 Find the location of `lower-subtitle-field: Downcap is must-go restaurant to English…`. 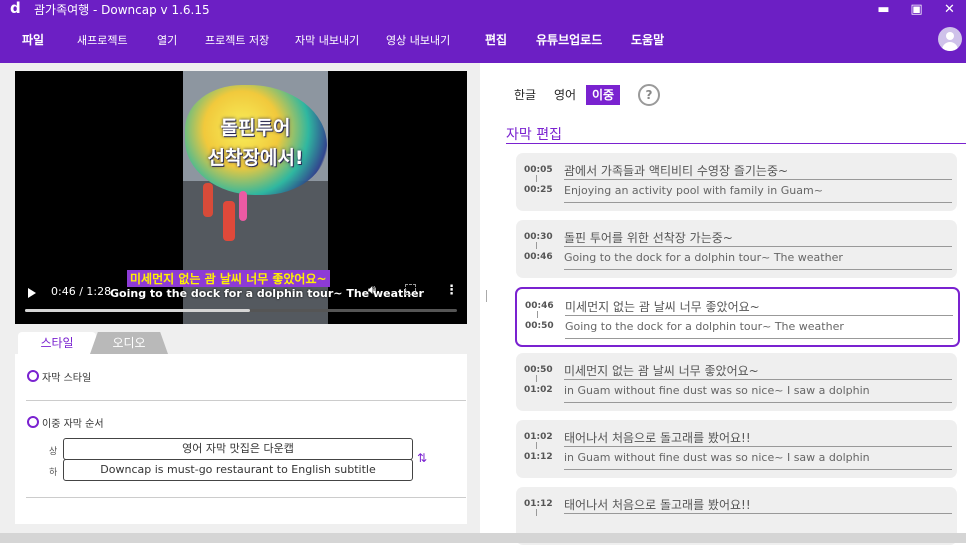

lower-subtitle-field: Downcap is must-go restaurant to English… is located at coordinates (238, 470).